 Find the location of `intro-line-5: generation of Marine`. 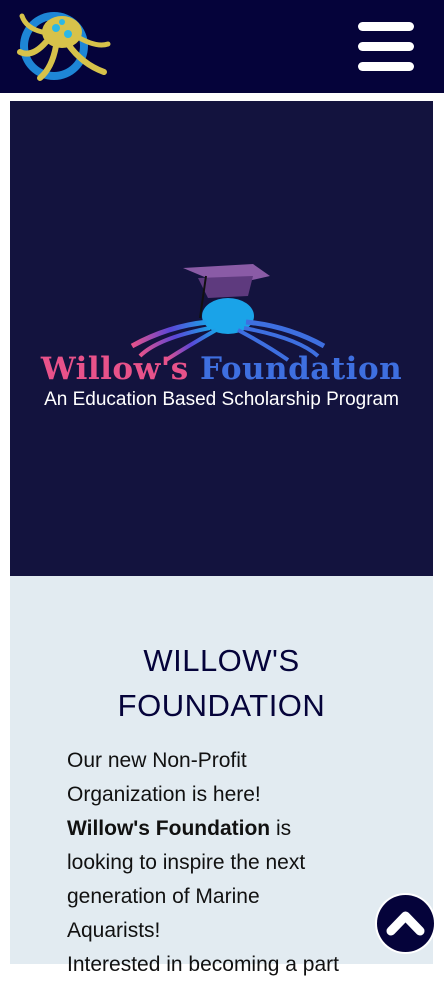

intro-line-5: generation of Marine is located at coordinates (163, 896).